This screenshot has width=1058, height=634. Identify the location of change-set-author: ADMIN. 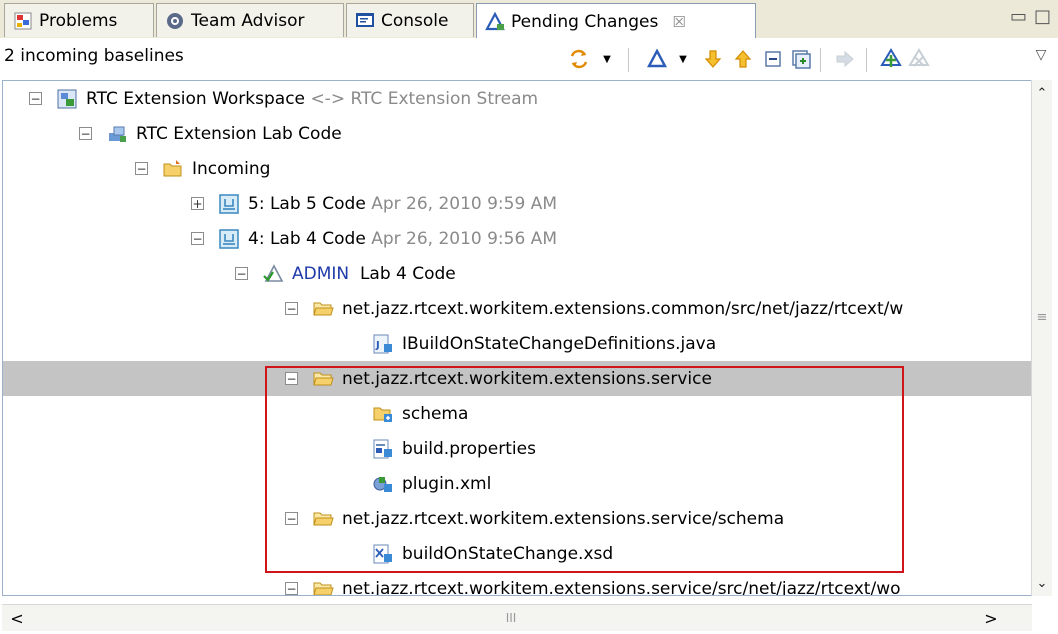
(321, 273).